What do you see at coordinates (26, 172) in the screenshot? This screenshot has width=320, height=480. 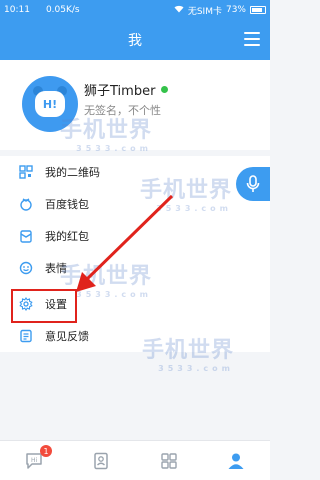 I see `qr-code-icon` at bounding box center [26, 172].